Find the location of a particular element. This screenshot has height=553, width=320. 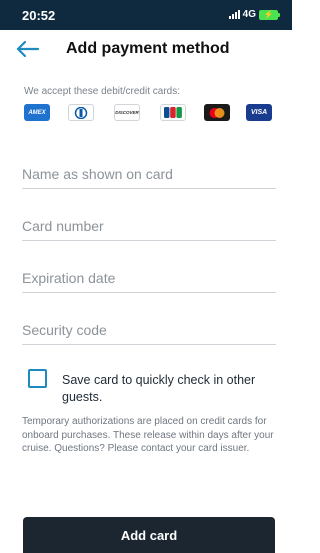

mastercard-card-icon is located at coordinates (217, 112).